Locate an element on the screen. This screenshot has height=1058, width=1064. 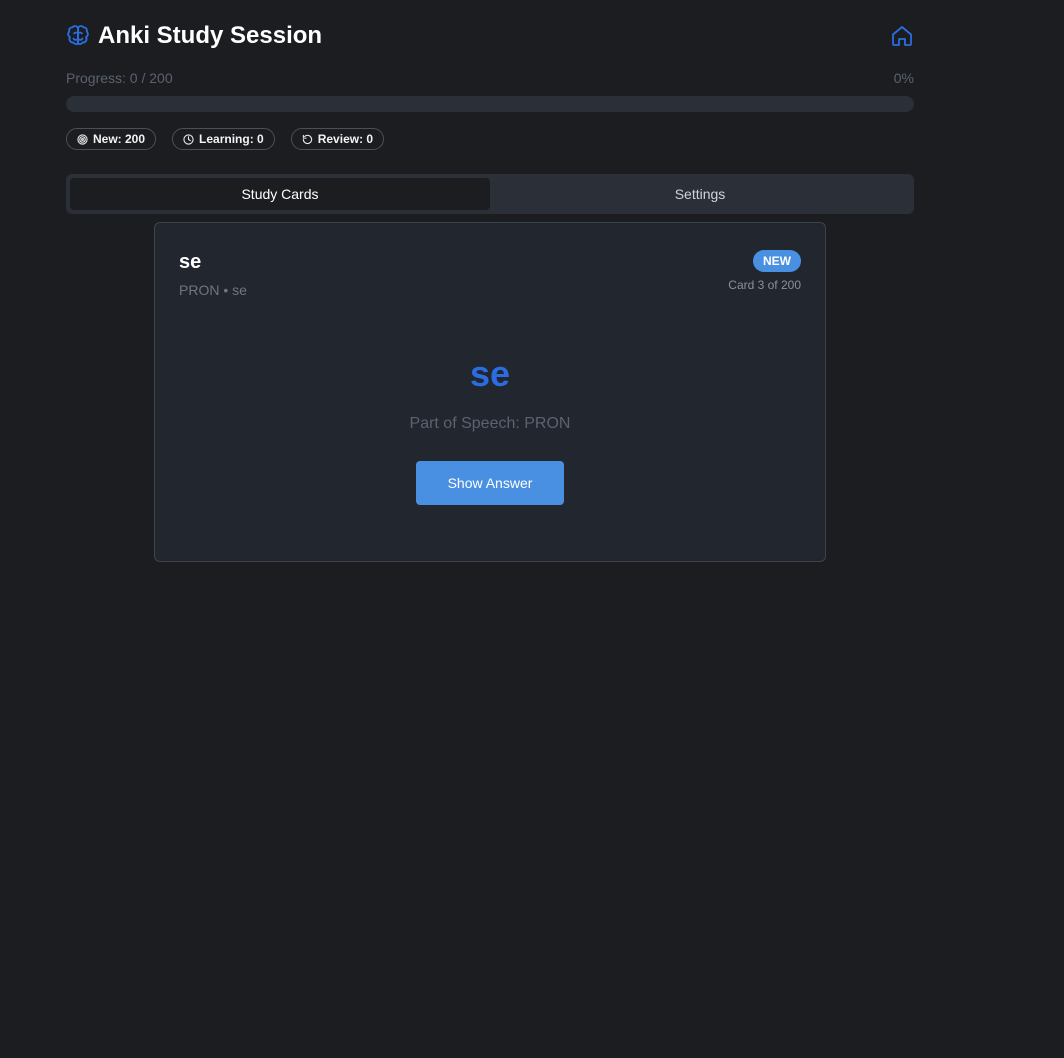
review-count-label: Review: 0 is located at coordinates (345, 139).